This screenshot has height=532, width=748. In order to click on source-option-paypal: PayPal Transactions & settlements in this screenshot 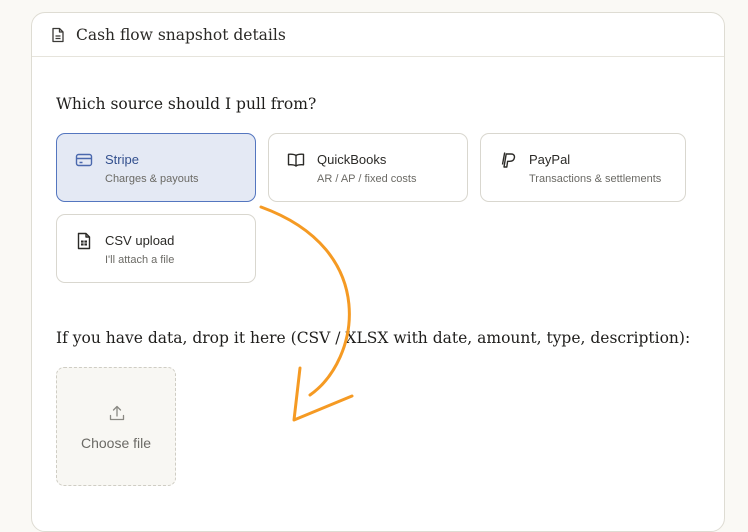, I will do `click(583, 167)`.